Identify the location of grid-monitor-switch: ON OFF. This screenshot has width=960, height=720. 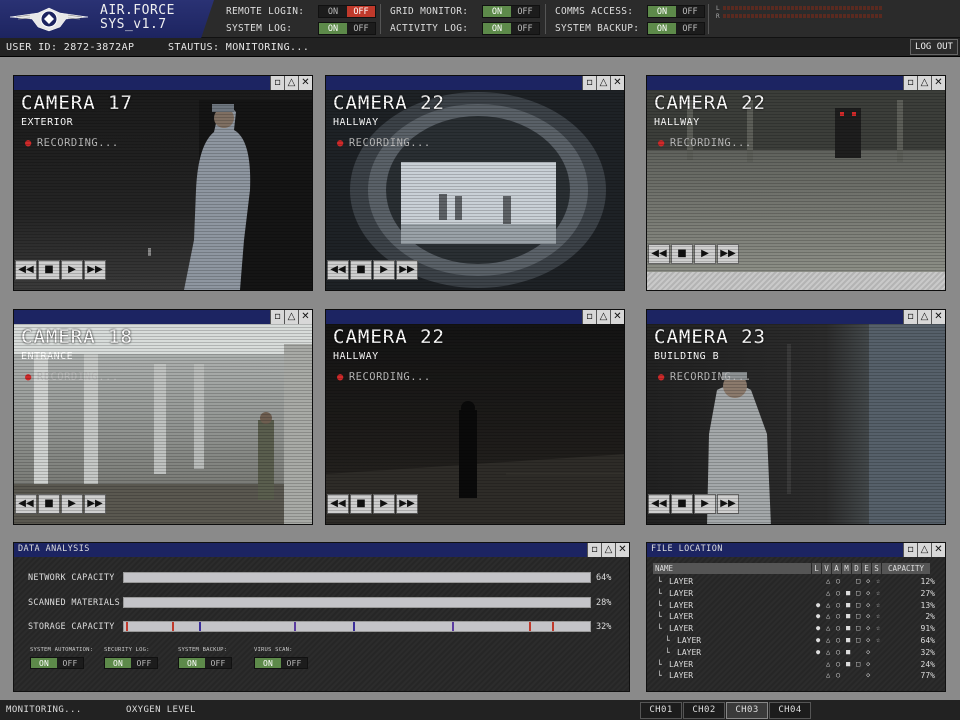
(511, 11).